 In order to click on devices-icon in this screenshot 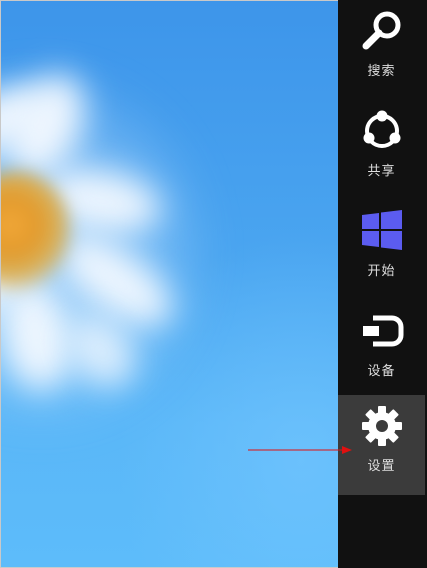, I will do `click(382, 331)`.